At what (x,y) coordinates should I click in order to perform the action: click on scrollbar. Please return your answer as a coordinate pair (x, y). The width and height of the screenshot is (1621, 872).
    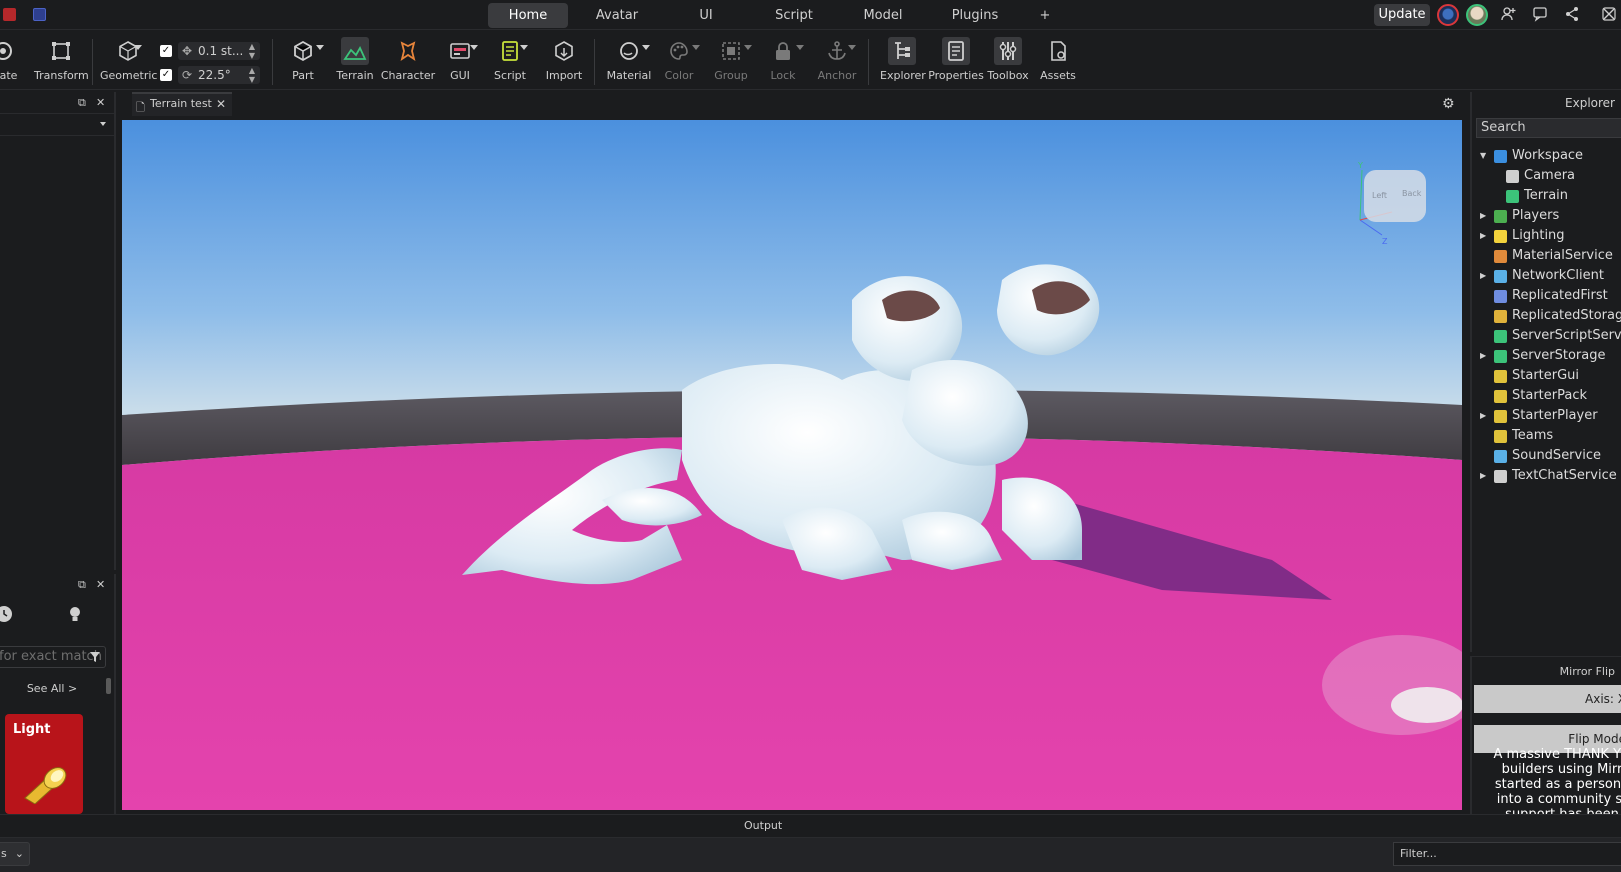
    Looking at the image, I should click on (108, 686).